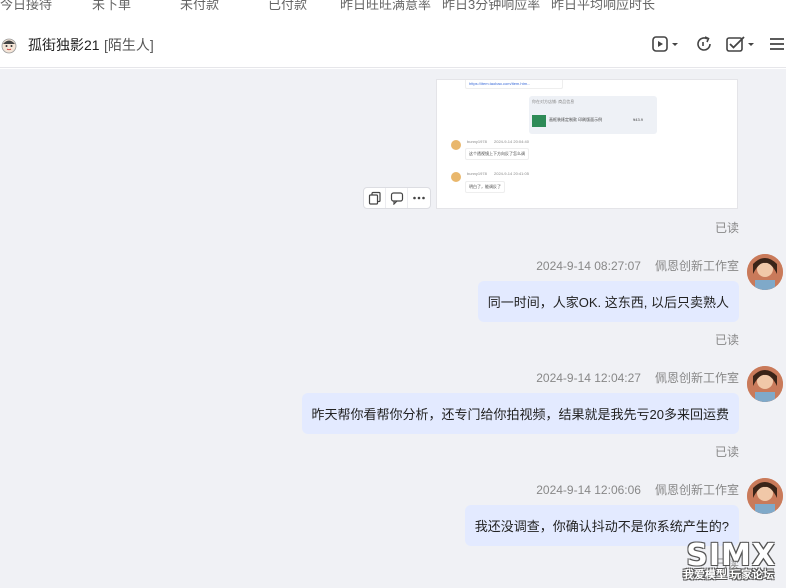  What do you see at coordinates (26, 6) in the screenshot?
I see `stat-today-reception: 今日接待` at bounding box center [26, 6].